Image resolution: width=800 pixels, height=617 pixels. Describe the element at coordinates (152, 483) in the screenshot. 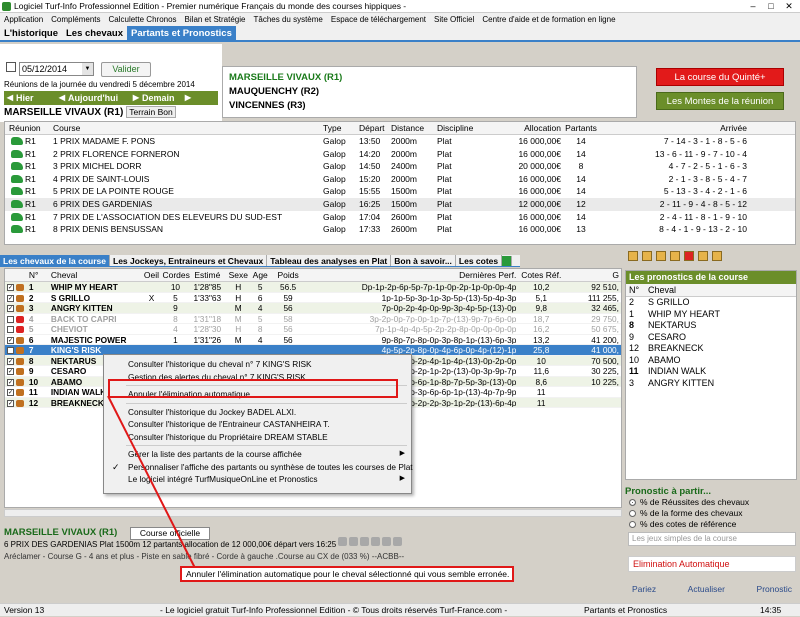

I see `annotation-arrow` at that location.